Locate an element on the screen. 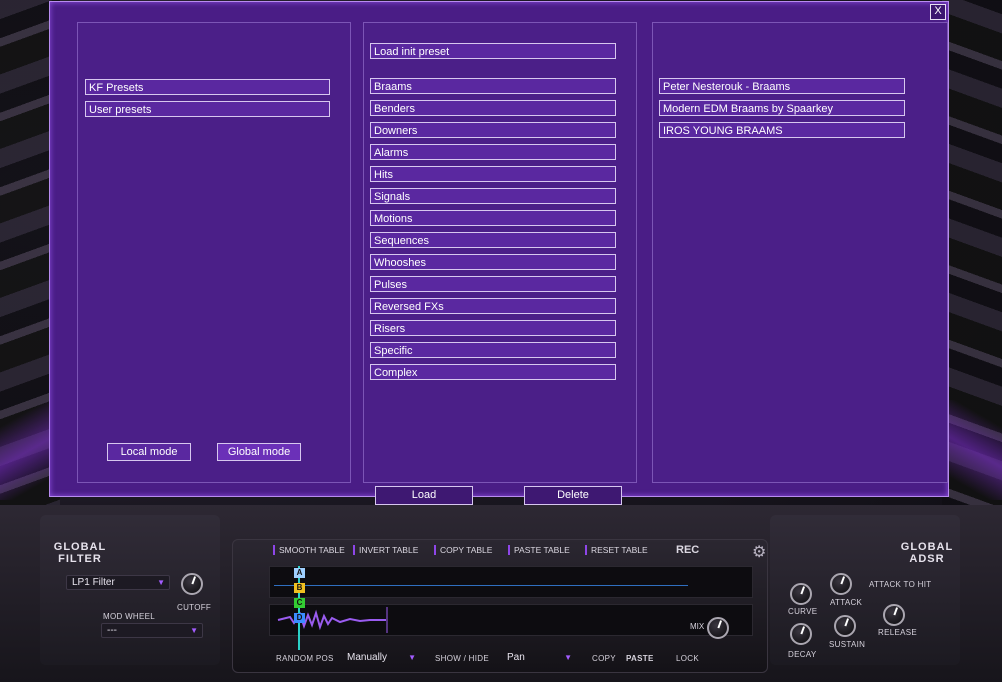 Image resolution: width=1002 pixels, height=682 pixels. folder-item: Motions is located at coordinates (493, 218).